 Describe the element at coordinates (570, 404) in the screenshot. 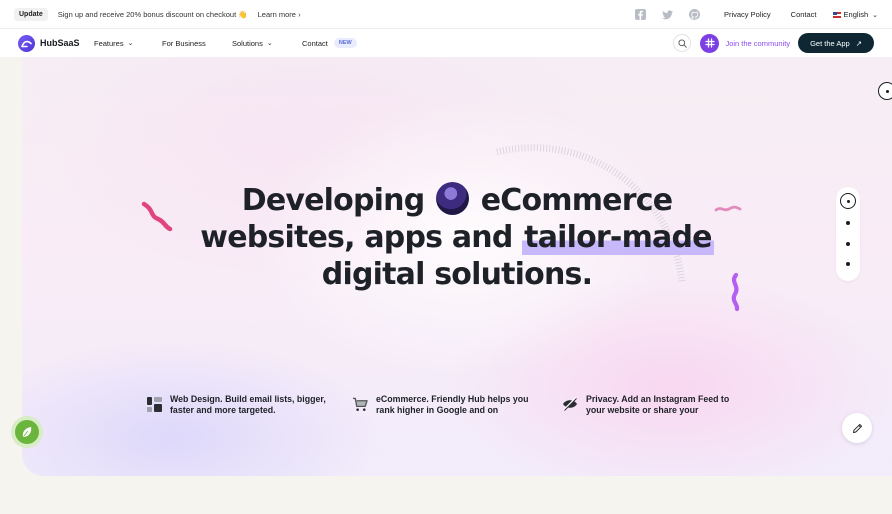

I see `privacy-icon` at that location.